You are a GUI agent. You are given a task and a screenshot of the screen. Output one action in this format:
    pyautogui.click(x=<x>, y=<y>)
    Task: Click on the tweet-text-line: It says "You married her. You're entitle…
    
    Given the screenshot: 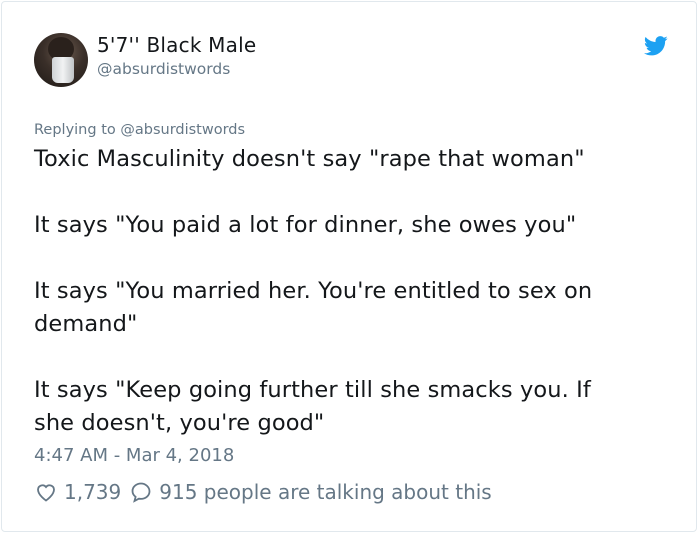 What is the action you would take?
    pyautogui.click(x=313, y=291)
    